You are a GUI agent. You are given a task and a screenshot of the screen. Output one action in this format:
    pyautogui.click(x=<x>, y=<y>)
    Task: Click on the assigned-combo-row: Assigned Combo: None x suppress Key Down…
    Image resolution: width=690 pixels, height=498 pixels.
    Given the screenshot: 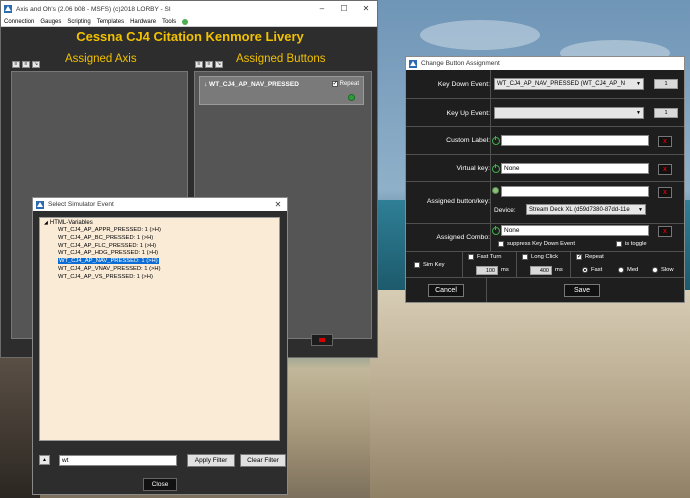 What is the action you would take?
    pyautogui.click(x=545, y=238)
    